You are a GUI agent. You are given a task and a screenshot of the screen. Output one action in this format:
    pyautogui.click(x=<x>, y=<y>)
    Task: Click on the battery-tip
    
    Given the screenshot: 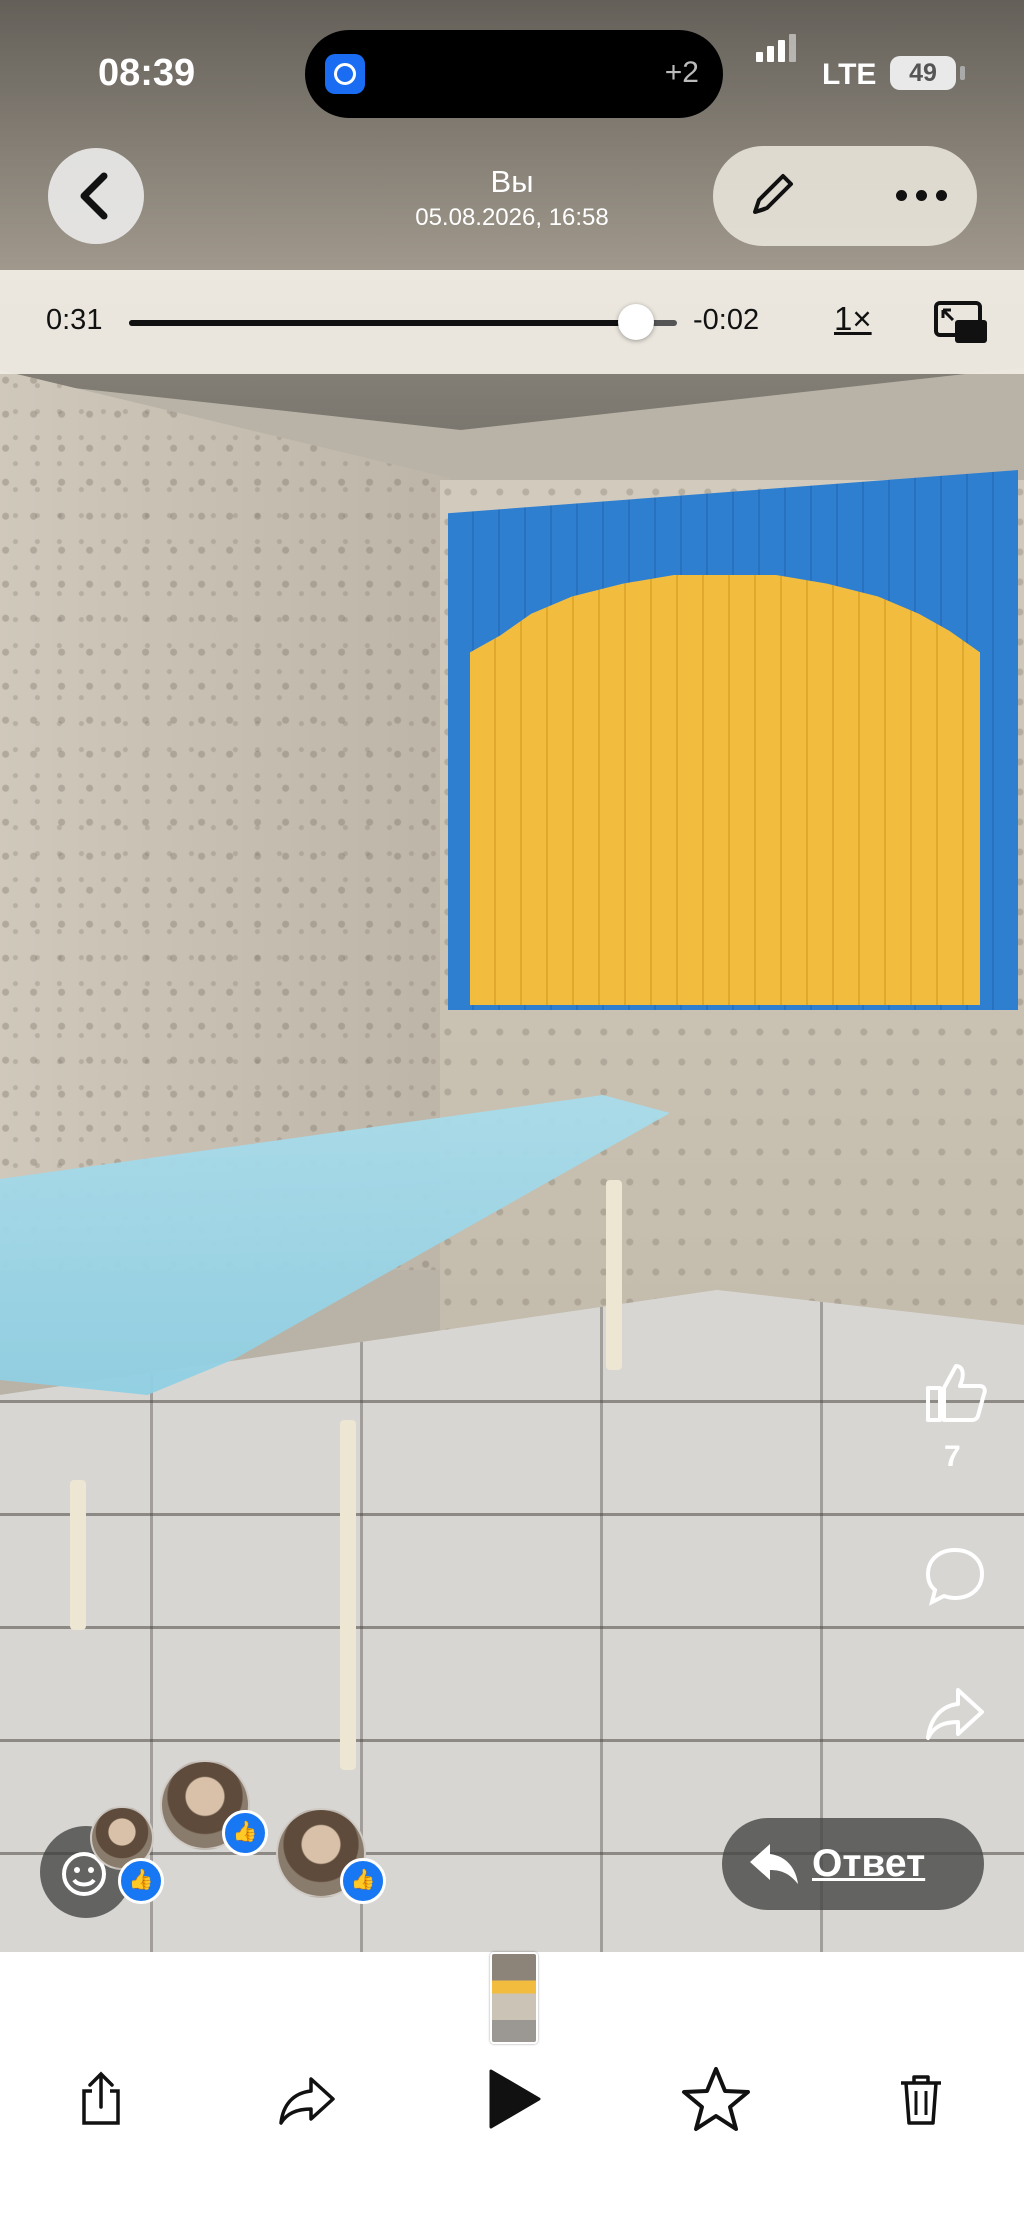 What is the action you would take?
    pyautogui.click(x=962, y=73)
    